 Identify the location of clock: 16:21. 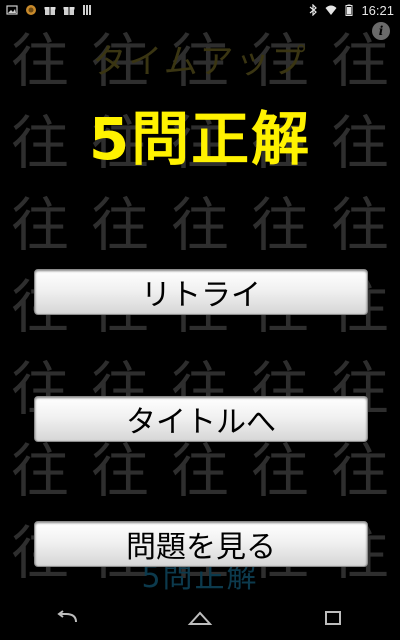
(377, 10).